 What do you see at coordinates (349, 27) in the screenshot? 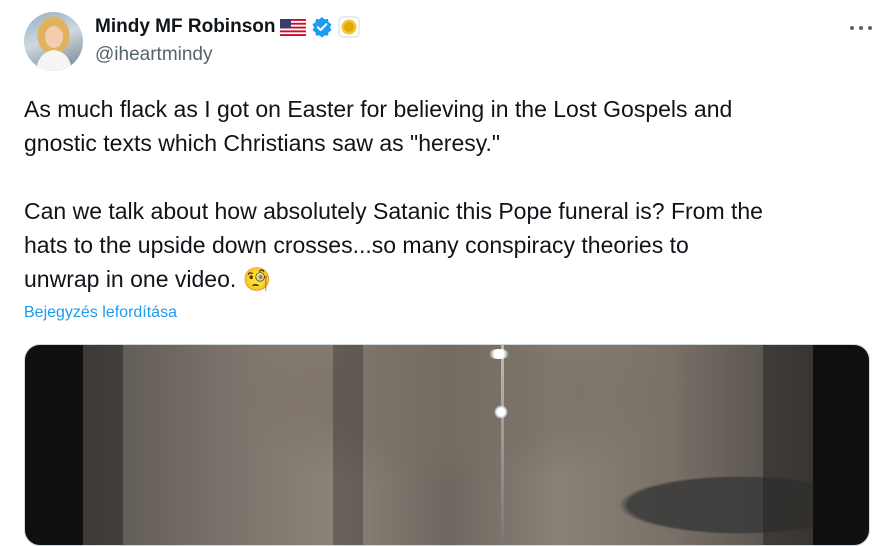
I see `gold-circle-icon` at bounding box center [349, 27].